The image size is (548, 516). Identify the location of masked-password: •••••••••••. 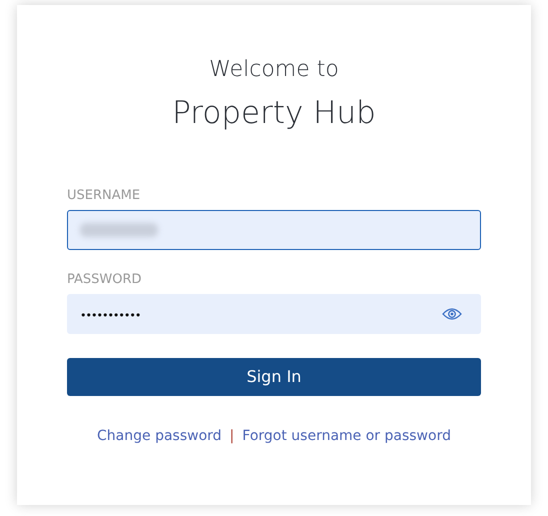
(110, 315).